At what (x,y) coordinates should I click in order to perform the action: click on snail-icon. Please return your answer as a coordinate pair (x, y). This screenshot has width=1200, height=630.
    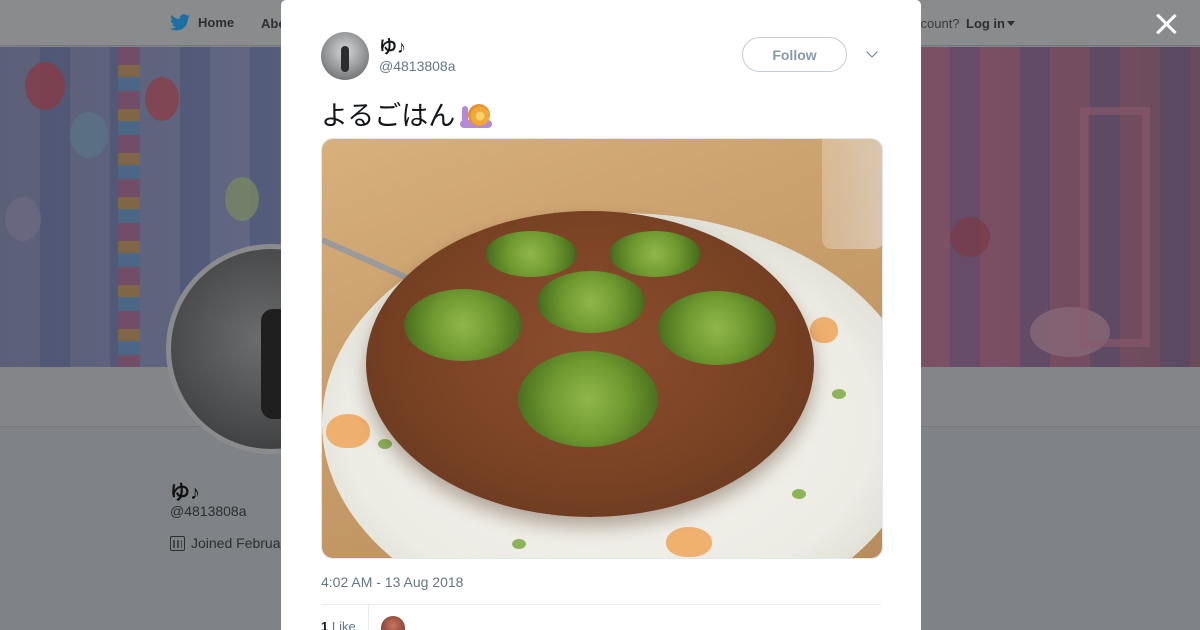
    Looking at the image, I should click on (476, 114).